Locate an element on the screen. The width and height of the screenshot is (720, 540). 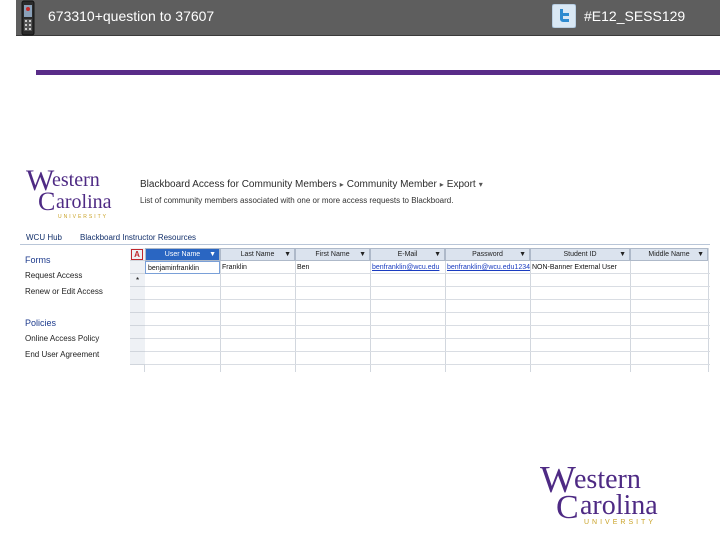
column-header-user-name: User Name ▼ is located at coordinates (182, 254).